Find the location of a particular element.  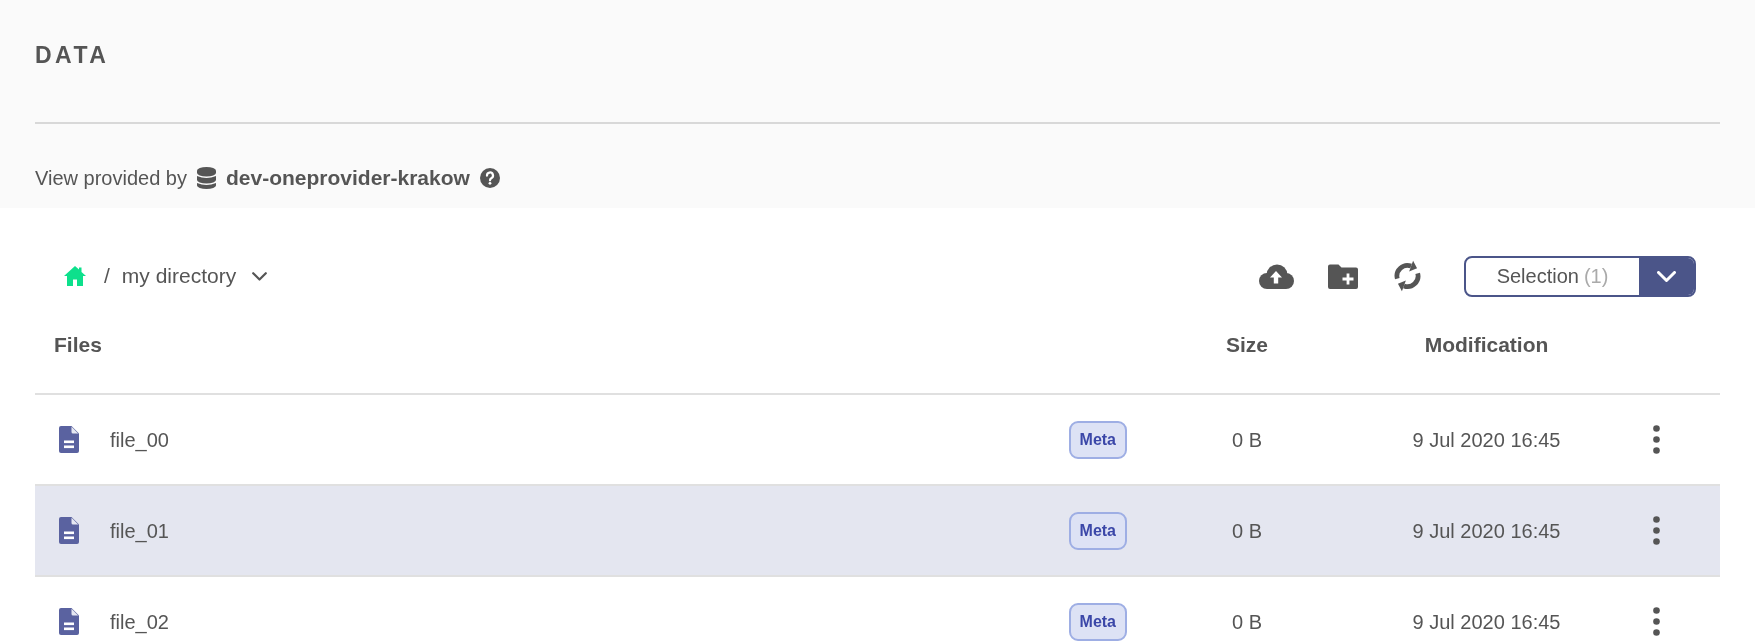

selection-button: Selection (1) is located at coordinates (1552, 276).